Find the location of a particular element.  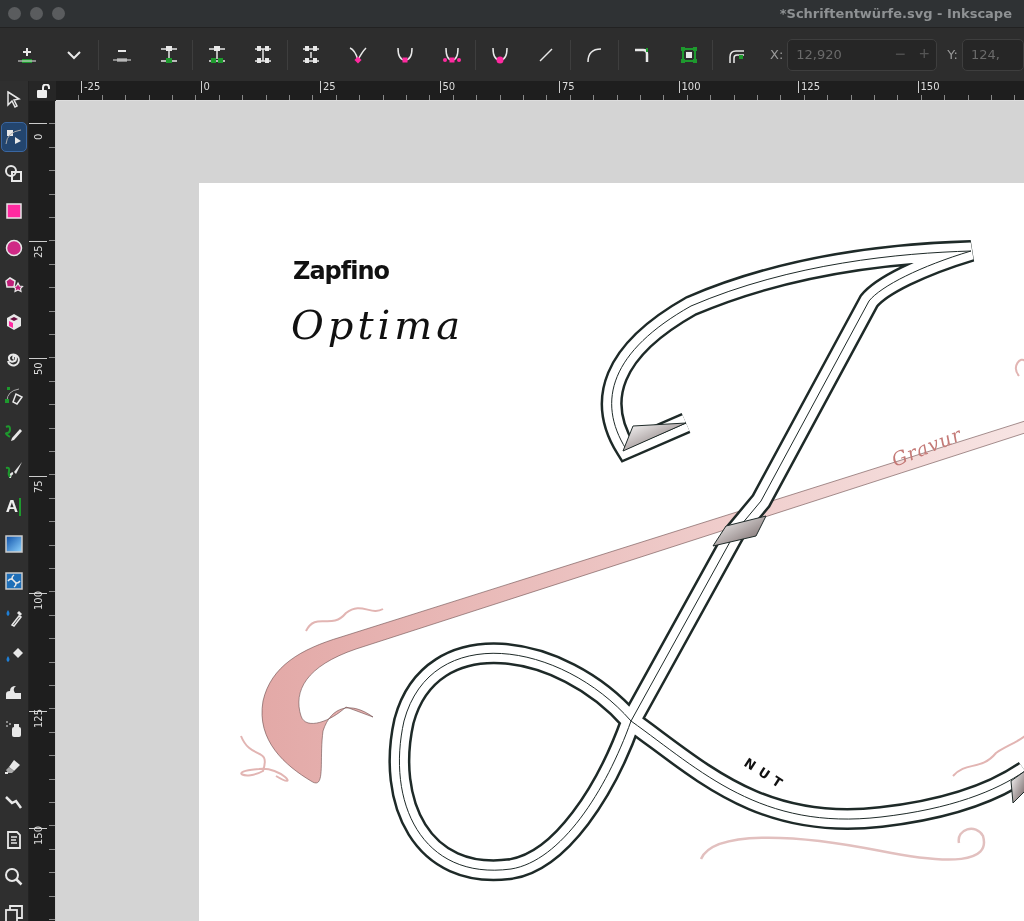

cube-icon is located at coordinates (14, 322).